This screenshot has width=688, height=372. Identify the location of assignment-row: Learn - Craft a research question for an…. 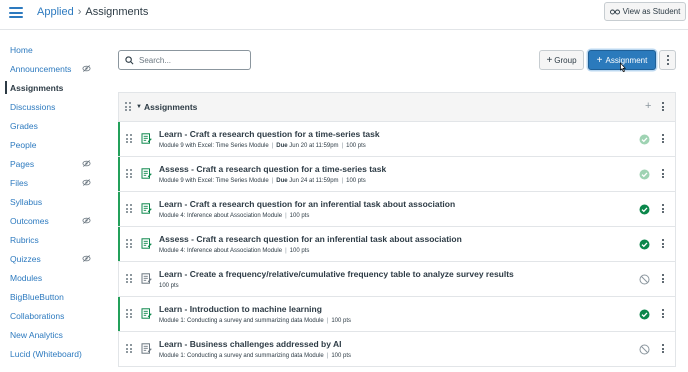
(396, 209).